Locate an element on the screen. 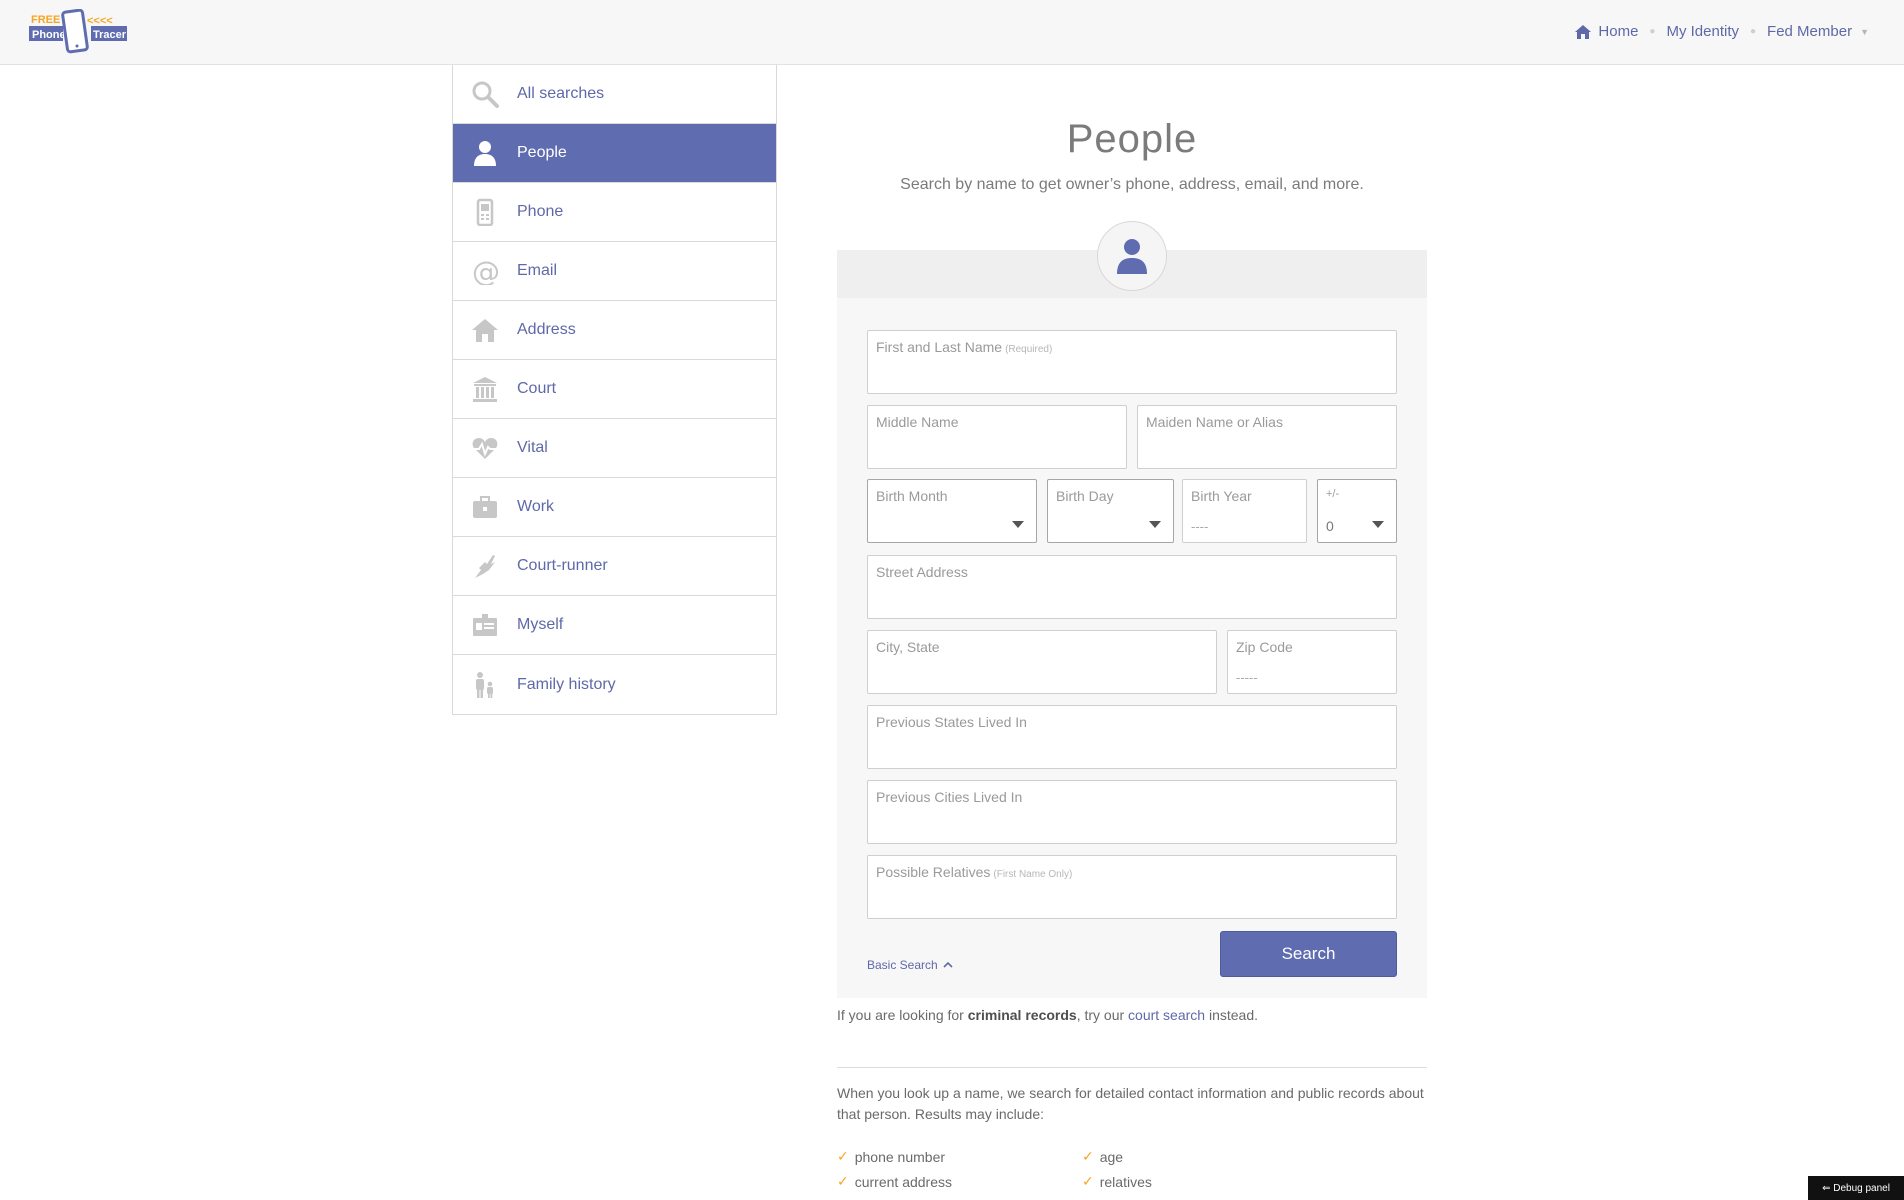 The height and width of the screenshot is (1200, 1904). home-icon is located at coordinates (1583, 31).